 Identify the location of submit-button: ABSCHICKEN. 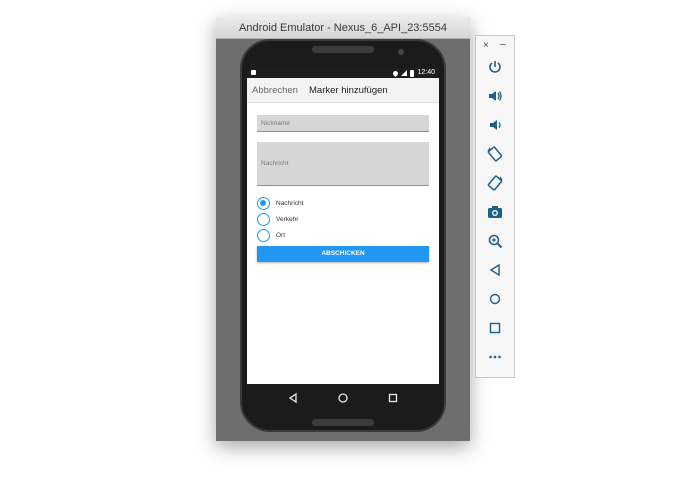
(343, 254).